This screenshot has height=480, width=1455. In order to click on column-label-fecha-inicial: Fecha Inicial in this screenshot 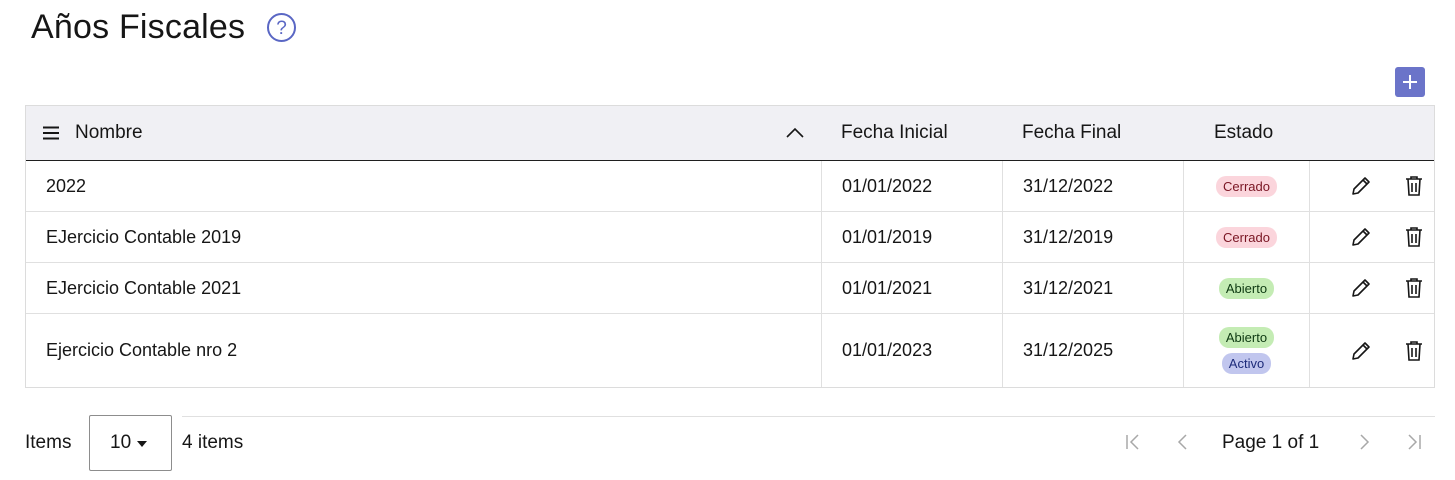, I will do `click(894, 132)`.